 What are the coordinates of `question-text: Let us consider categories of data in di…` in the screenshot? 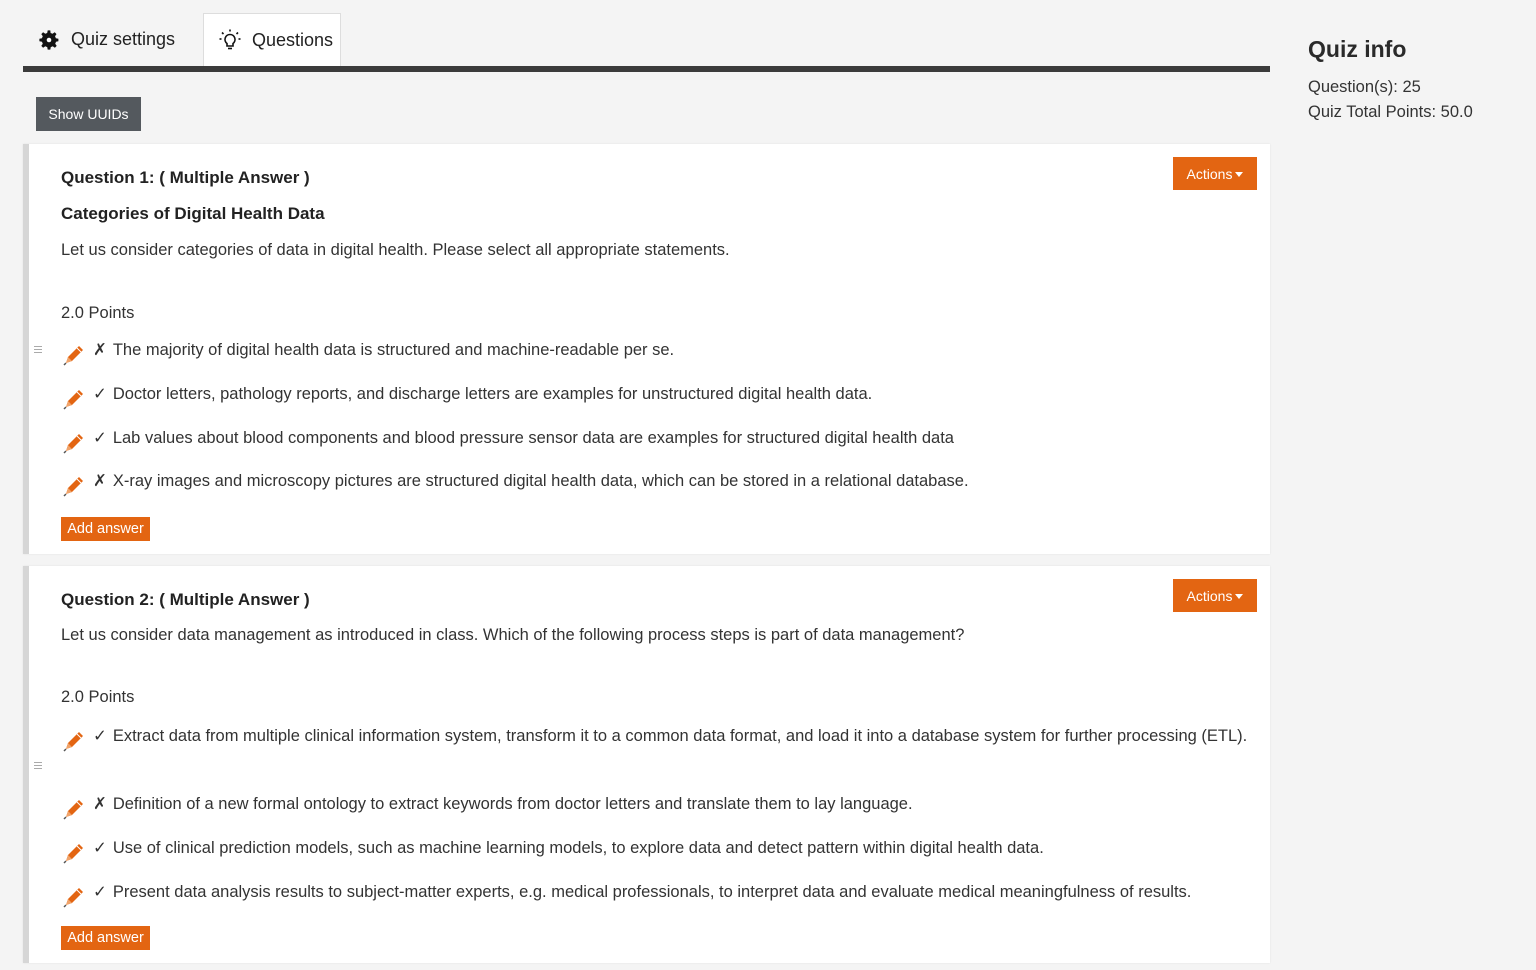 It's located at (395, 250).